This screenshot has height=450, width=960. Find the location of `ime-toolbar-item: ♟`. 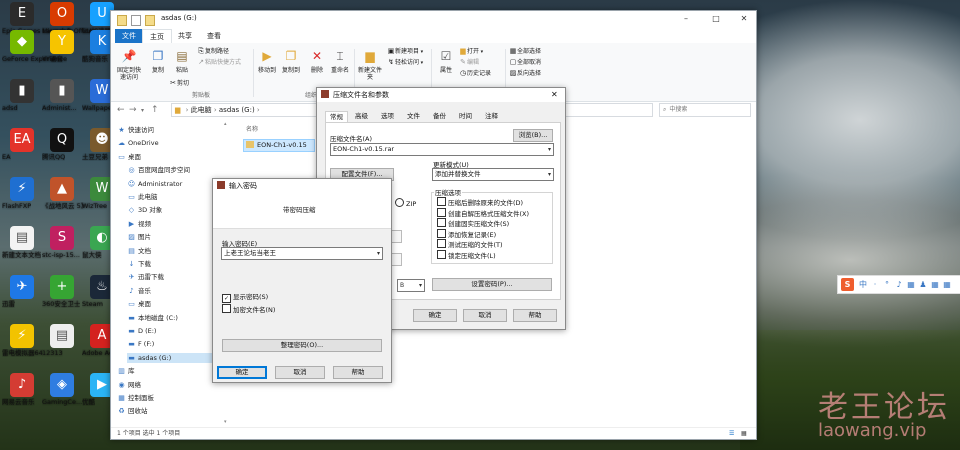

ime-toolbar-item: ♟ is located at coordinates (923, 284).